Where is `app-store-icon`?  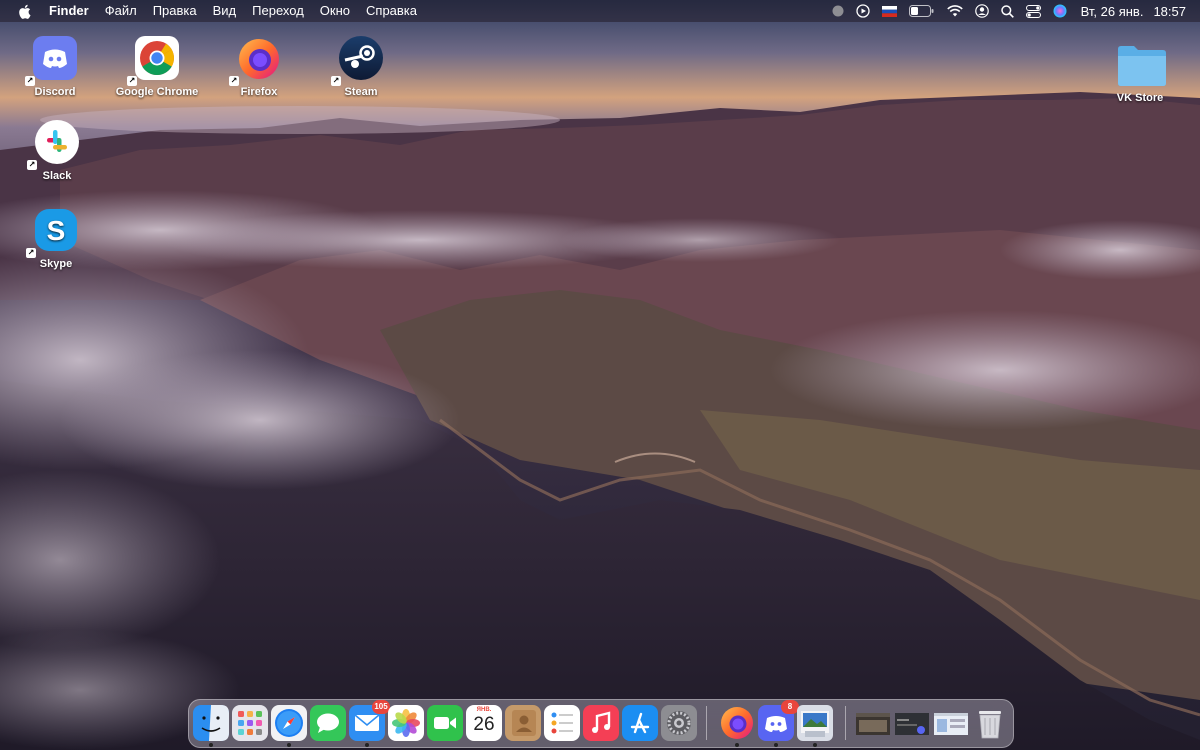
app-store-icon is located at coordinates (640, 723).